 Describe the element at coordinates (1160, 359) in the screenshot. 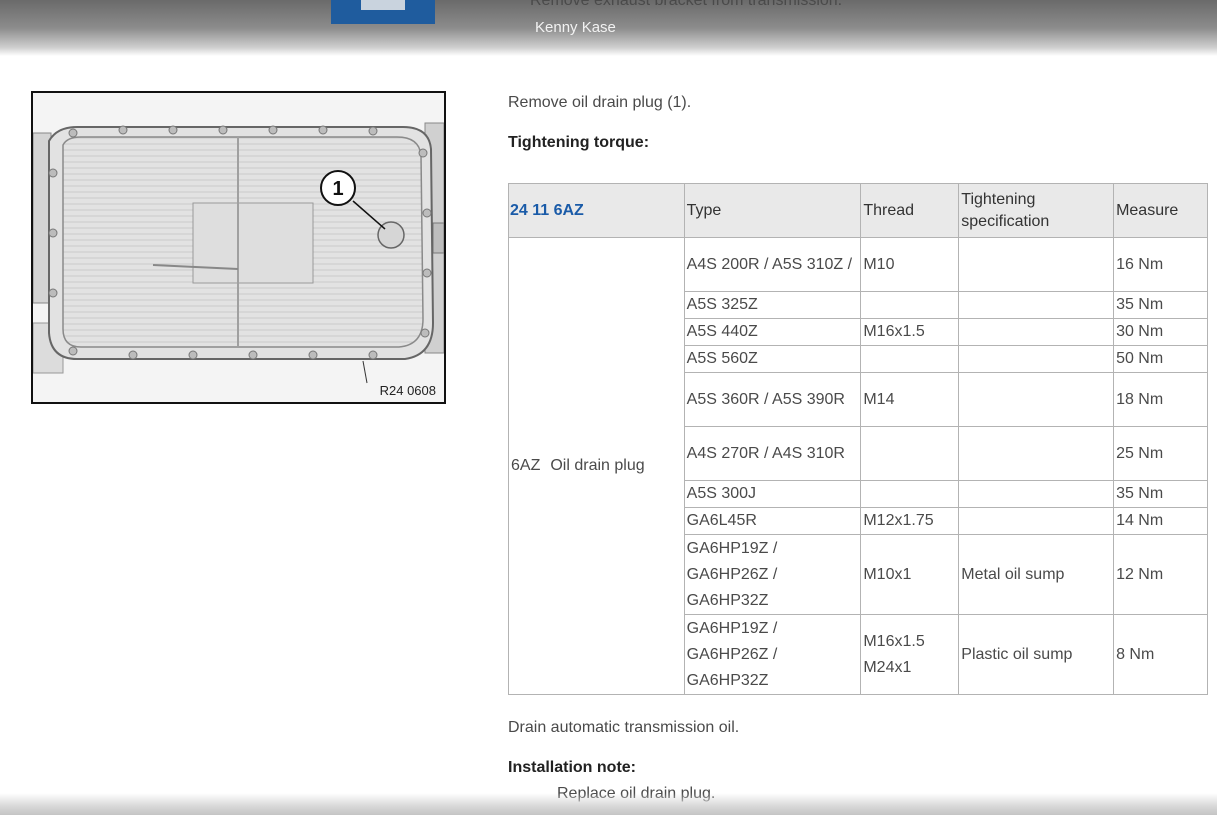

I see `measure-cell: 50 Nm` at that location.